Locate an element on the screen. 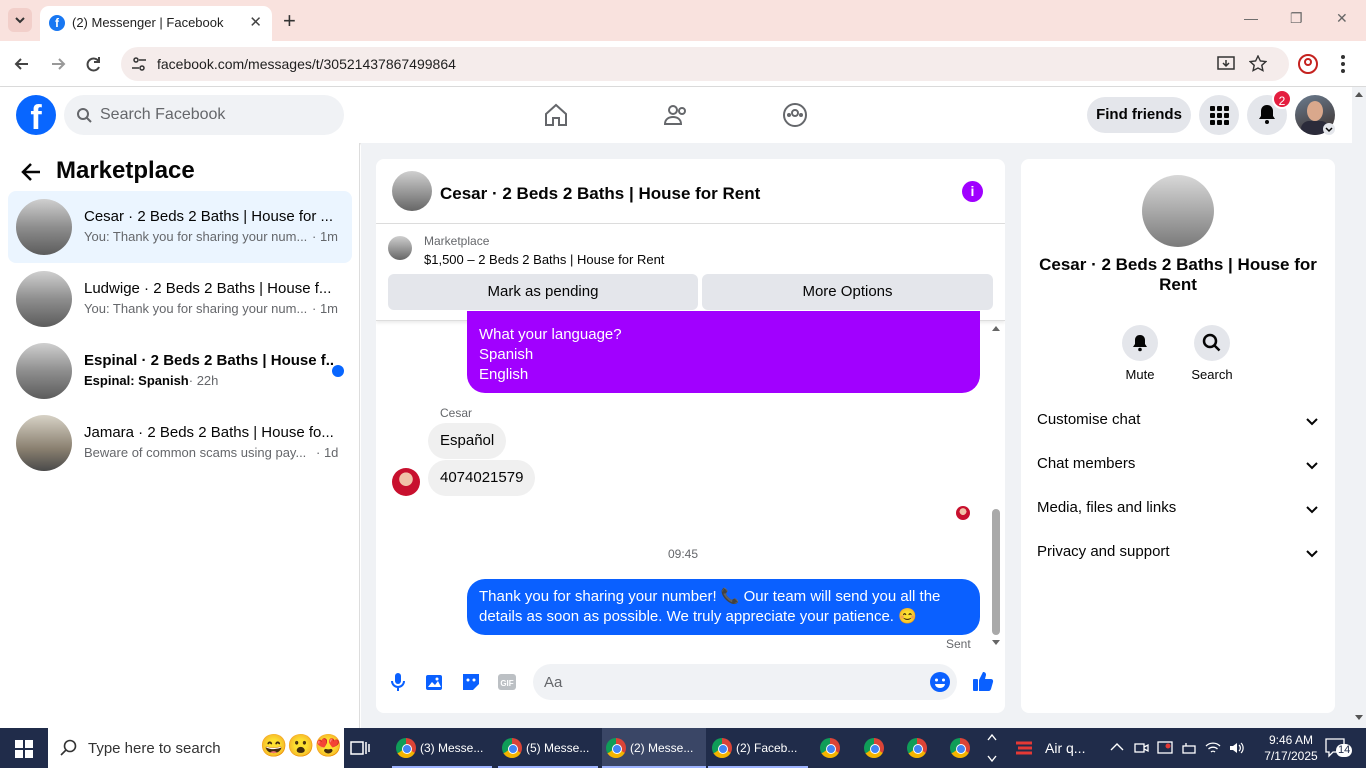 The image size is (1366, 768). taskbar-search-input: Type here to search 😄😮😍 is located at coordinates (196, 748).